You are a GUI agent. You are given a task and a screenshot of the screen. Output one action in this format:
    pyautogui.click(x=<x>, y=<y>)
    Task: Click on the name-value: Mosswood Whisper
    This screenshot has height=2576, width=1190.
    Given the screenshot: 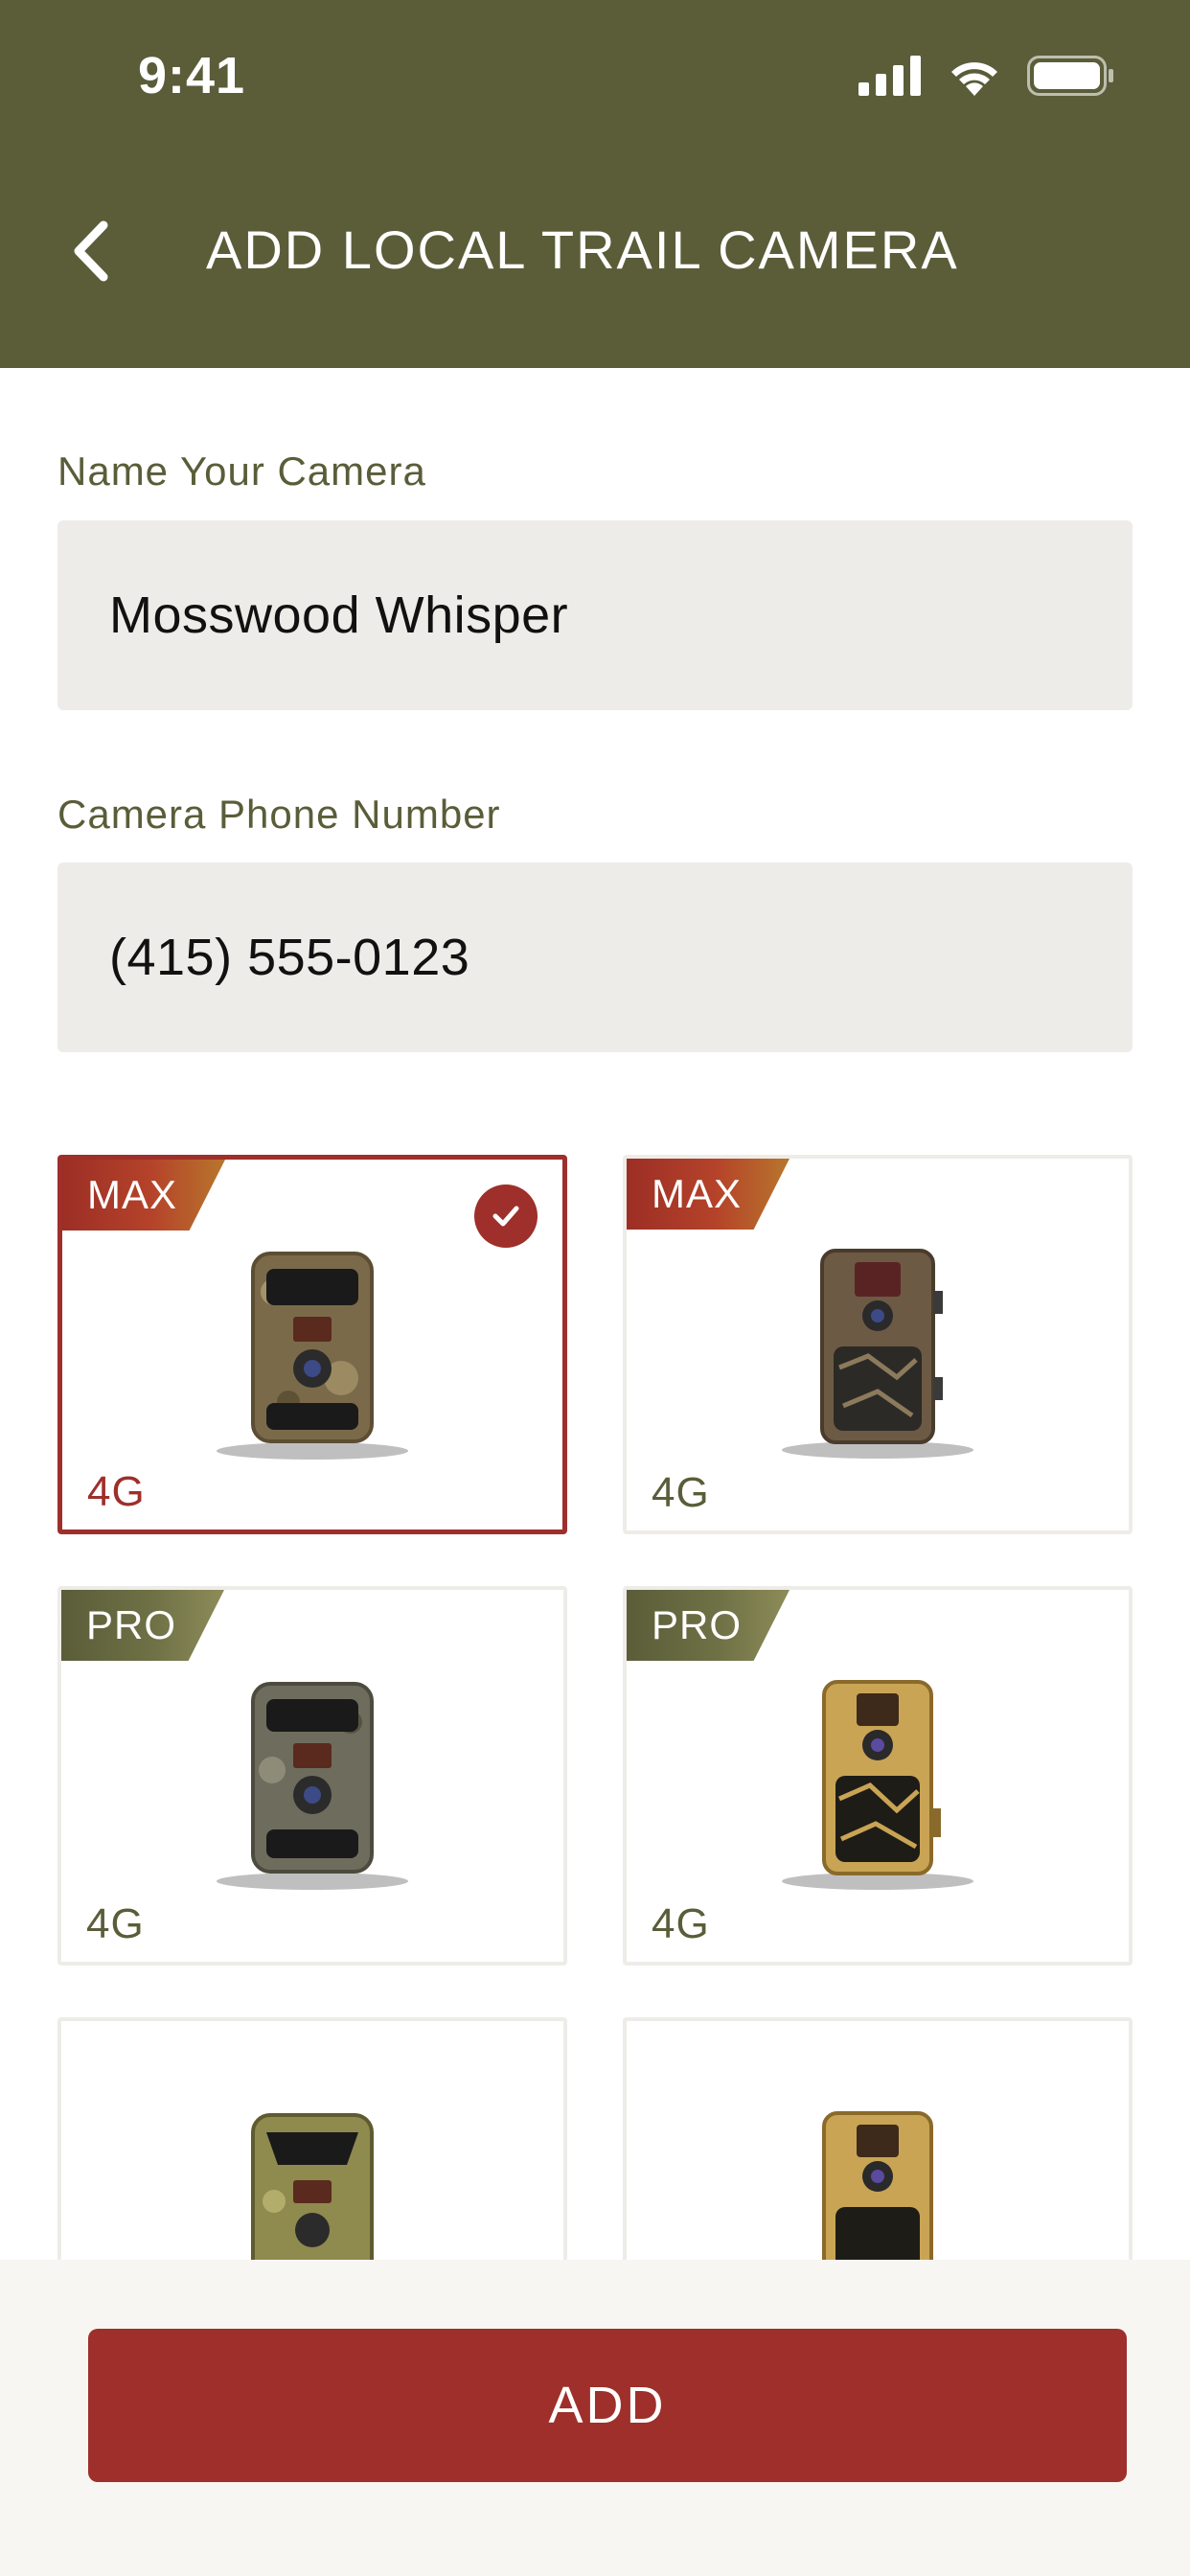 What is the action you would take?
    pyautogui.click(x=339, y=615)
    